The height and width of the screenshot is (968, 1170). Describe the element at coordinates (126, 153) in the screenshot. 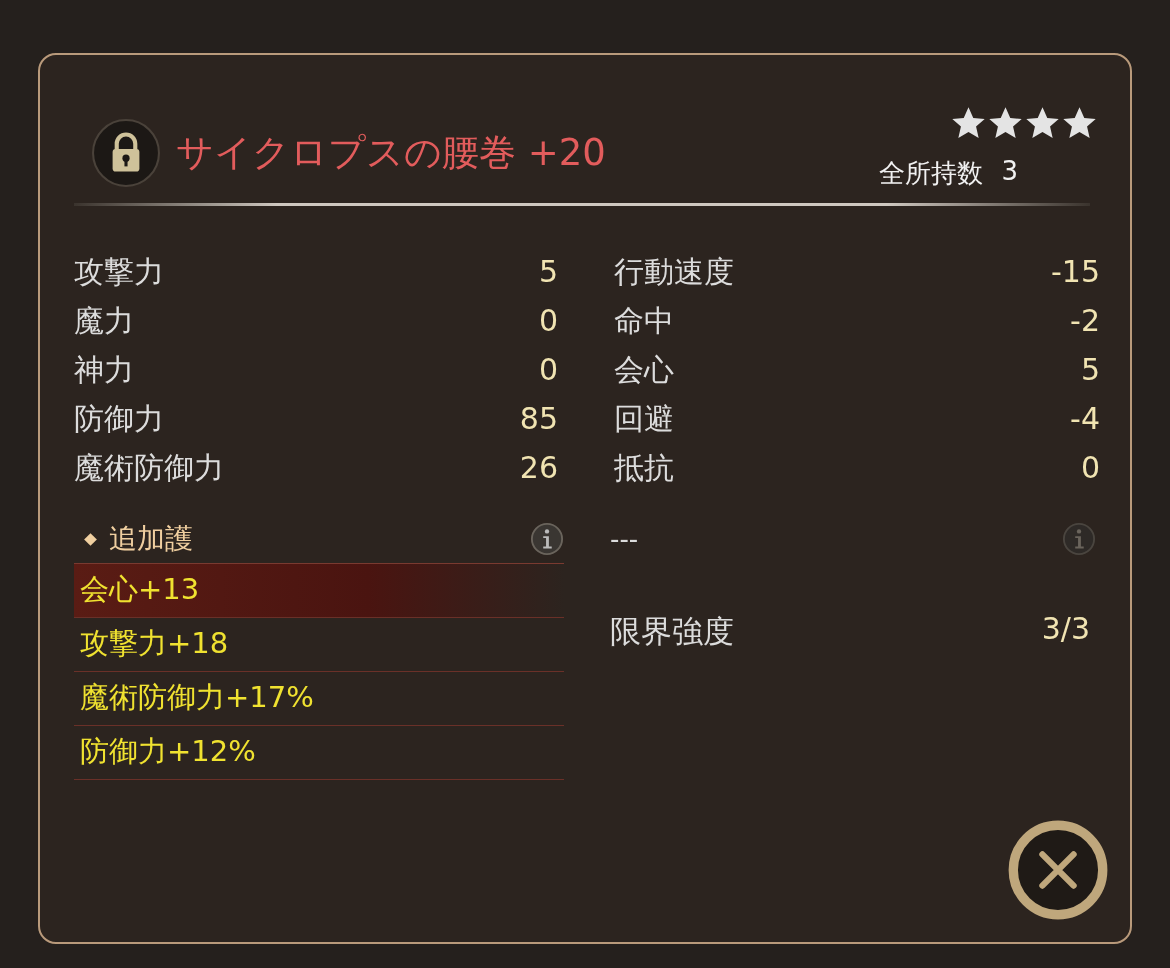

I see `lock-icon` at that location.